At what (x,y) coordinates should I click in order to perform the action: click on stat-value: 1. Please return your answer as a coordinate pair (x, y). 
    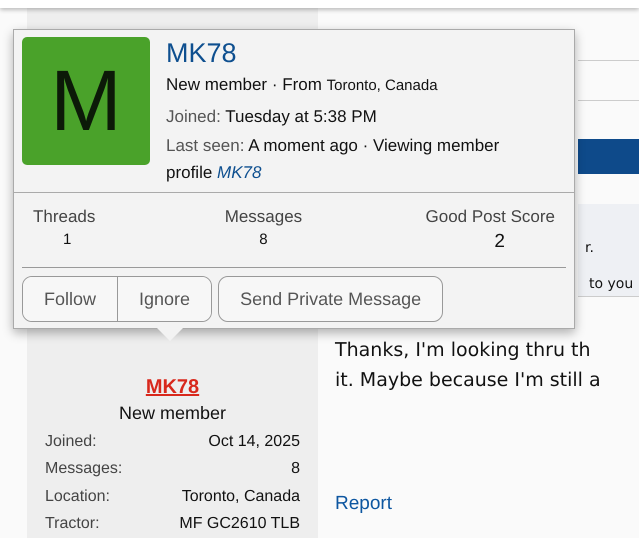
    Looking at the image, I should click on (67, 239).